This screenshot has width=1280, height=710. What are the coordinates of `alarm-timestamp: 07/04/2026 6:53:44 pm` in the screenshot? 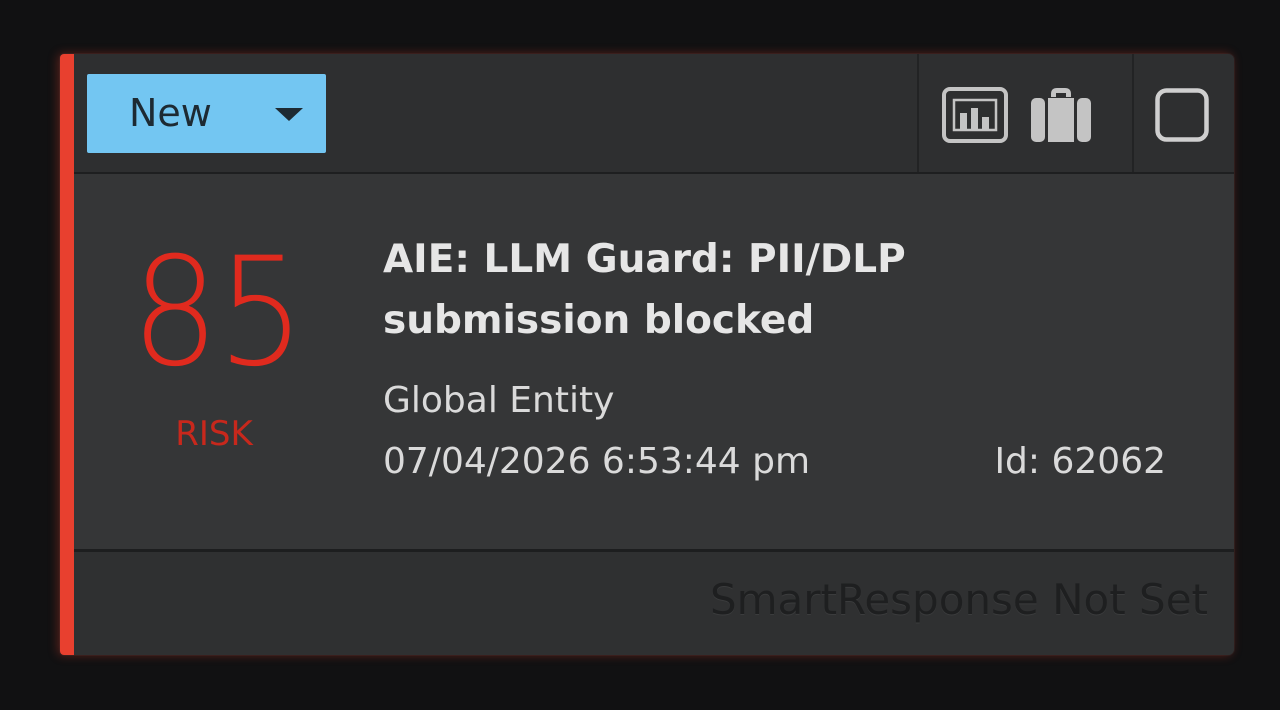 It's located at (597, 461).